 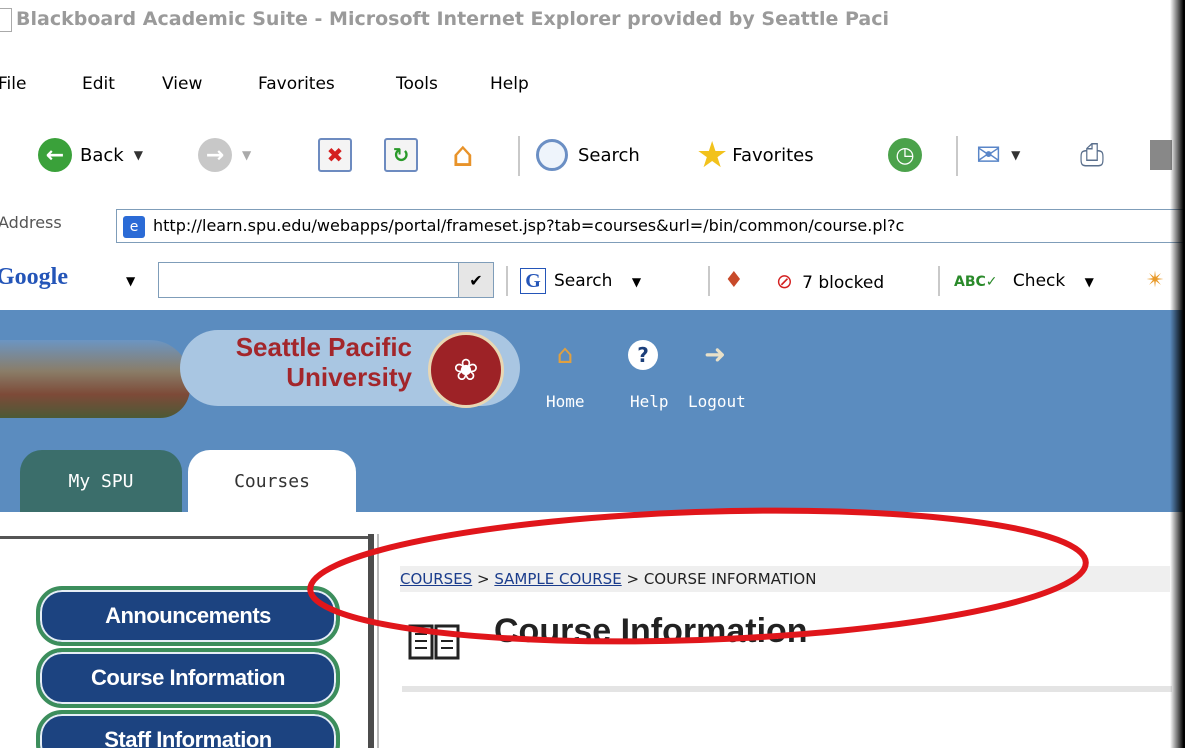 I want to click on popup-blocker-button: ⊘ 7 blocked, so click(x=830, y=281).